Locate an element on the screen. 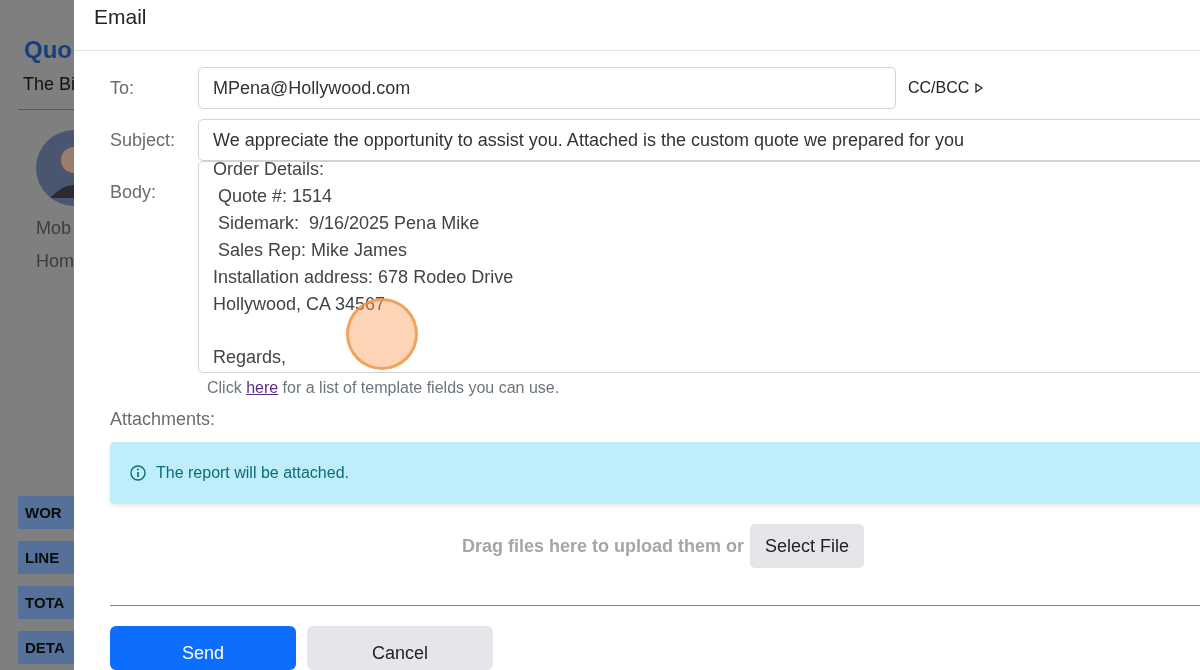 Image resolution: width=1200 pixels, height=670 pixels. page-title: Quo is located at coordinates (48, 50).